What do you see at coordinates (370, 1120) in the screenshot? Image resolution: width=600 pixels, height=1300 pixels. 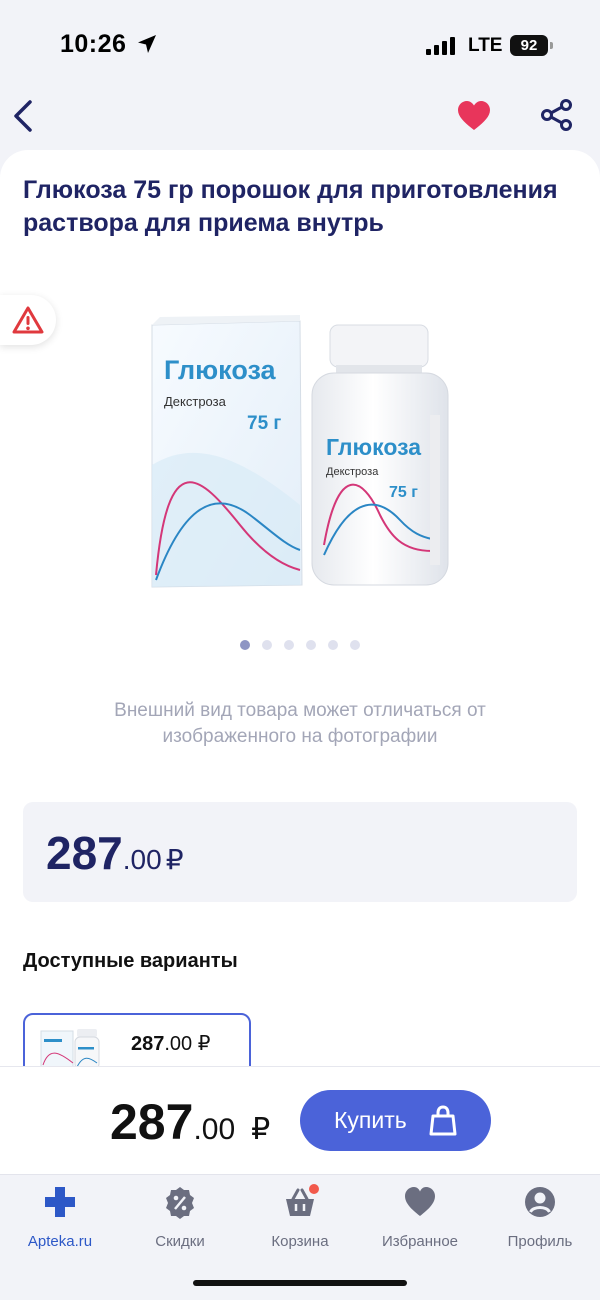 I see `buy-button-label: Купить` at bounding box center [370, 1120].